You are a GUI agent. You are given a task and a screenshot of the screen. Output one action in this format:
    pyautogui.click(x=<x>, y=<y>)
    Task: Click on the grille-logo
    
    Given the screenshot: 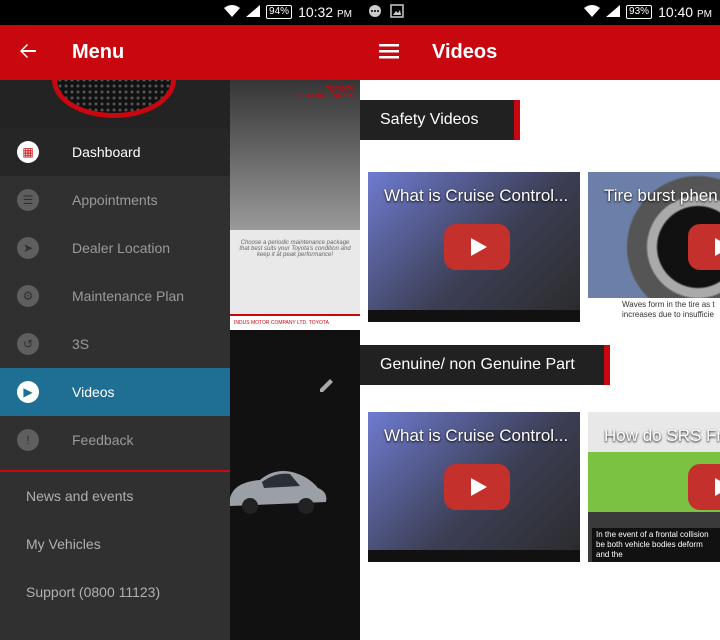 What is the action you would take?
    pyautogui.click(x=114, y=99)
    